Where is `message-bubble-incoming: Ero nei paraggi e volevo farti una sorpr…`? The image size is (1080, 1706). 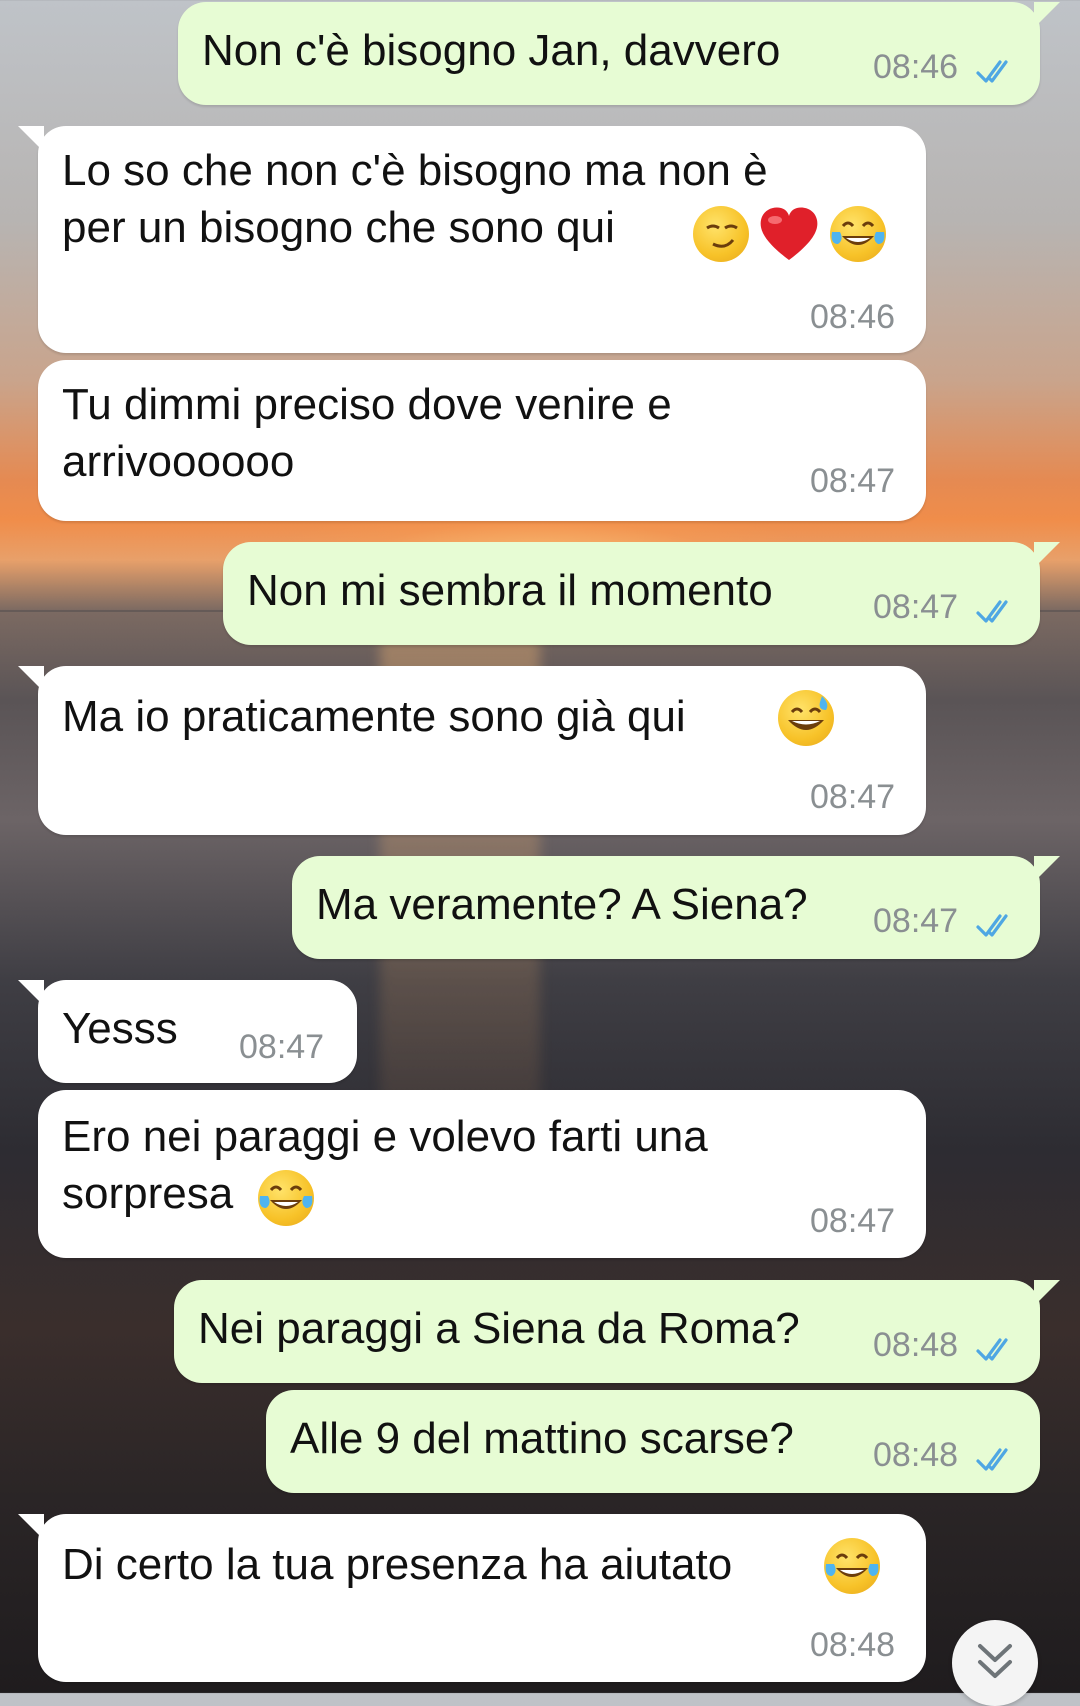 message-bubble-incoming: Ero nei paraggi e volevo farti una sorpr… is located at coordinates (482, 1174).